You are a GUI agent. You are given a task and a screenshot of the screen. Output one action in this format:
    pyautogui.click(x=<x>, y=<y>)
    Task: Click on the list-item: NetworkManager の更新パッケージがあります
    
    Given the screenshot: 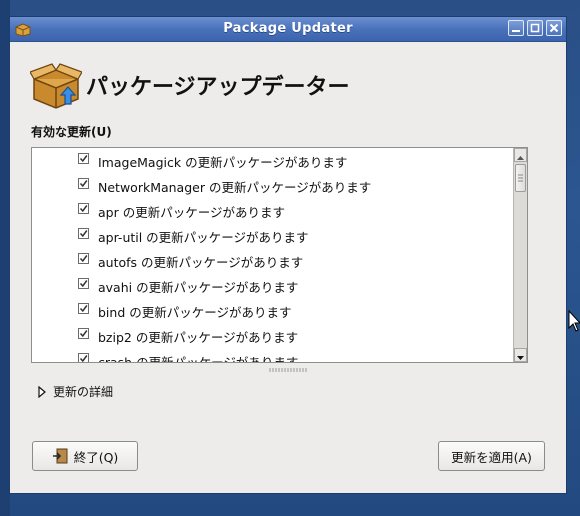 What is the action you would take?
    pyautogui.click(x=272, y=185)
    